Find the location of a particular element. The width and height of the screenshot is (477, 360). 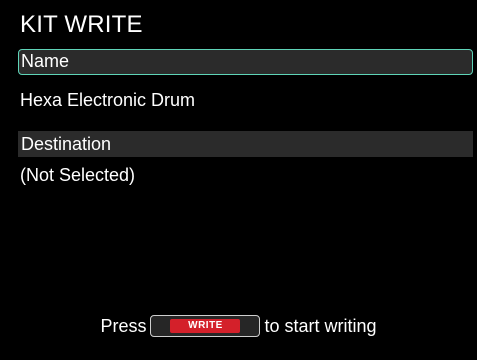

destination-section-header: Destination is located at coordinates (245, 144).